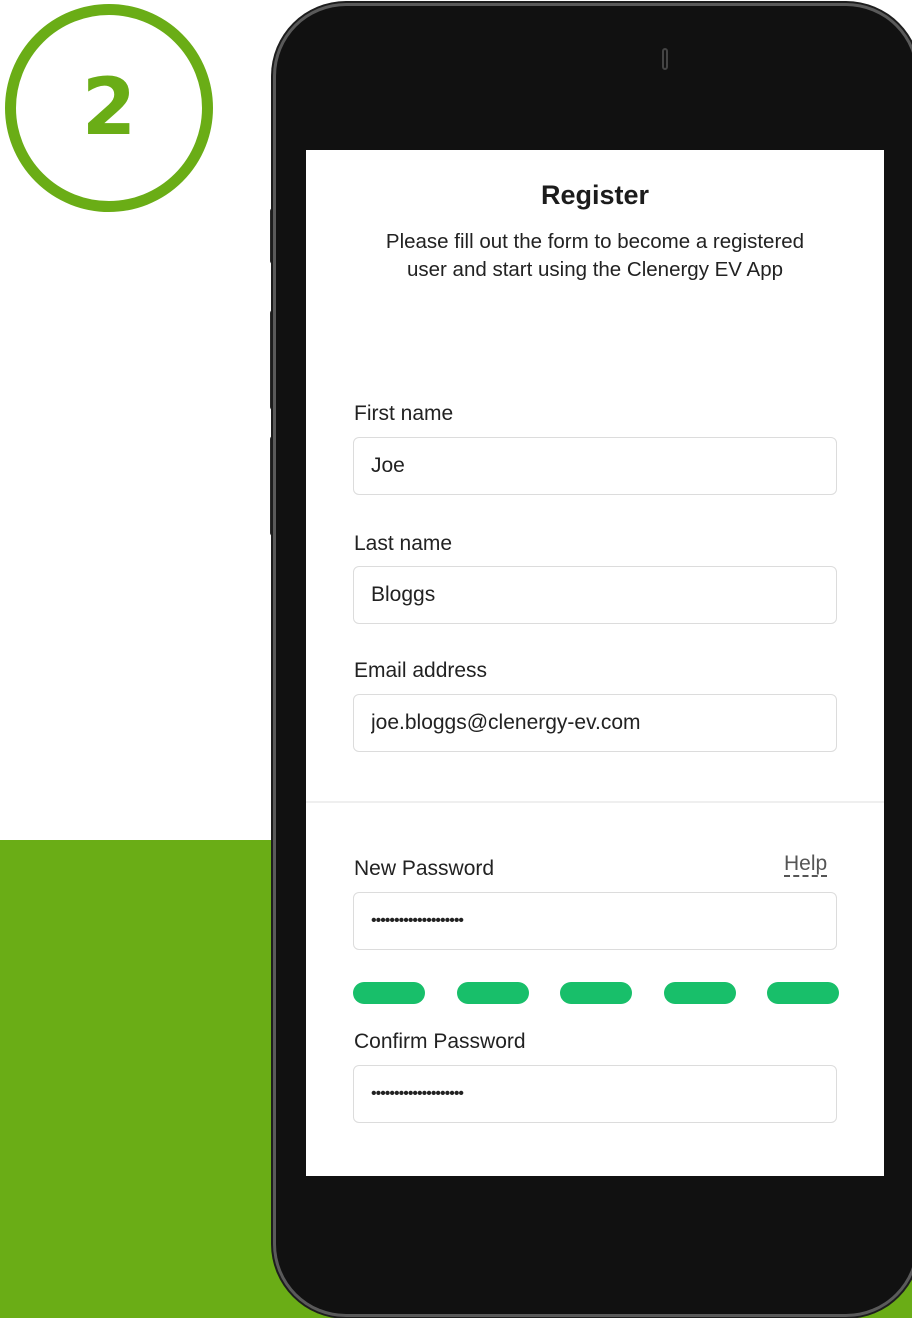 The width and height of the screenshot is (912, 1318). What do you see at coordinates (665, 59) in the screenshot?
I see `speaker-icon` at bounding box center [665, 59].